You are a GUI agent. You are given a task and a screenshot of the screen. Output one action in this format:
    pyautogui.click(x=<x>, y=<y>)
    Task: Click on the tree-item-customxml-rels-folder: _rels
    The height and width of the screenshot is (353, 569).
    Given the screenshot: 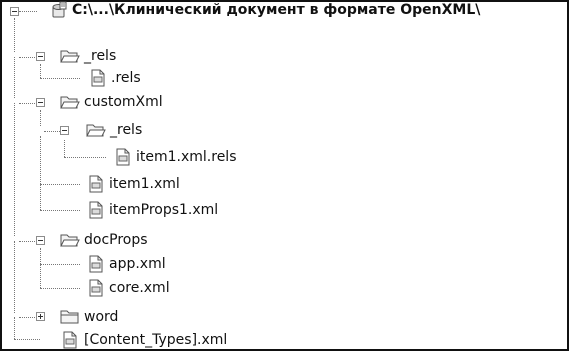 What is the action you would take?
    pyautogui.click(x=126, y=130)
    